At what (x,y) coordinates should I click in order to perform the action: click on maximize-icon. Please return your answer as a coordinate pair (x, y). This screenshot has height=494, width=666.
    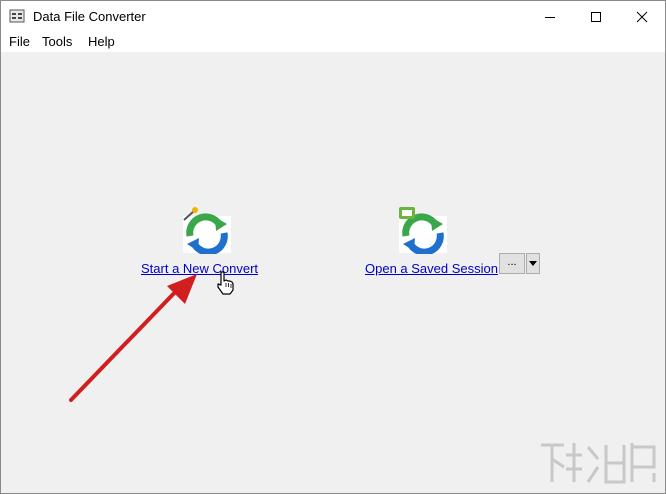
    Looking at the image, I should click on (596, 16).